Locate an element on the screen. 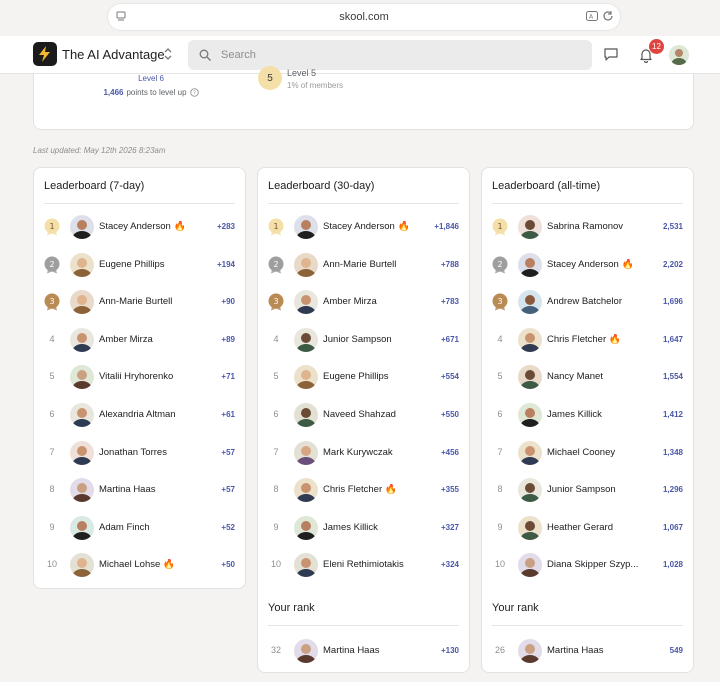  profile-avatar is located at coordinates (679, 55).